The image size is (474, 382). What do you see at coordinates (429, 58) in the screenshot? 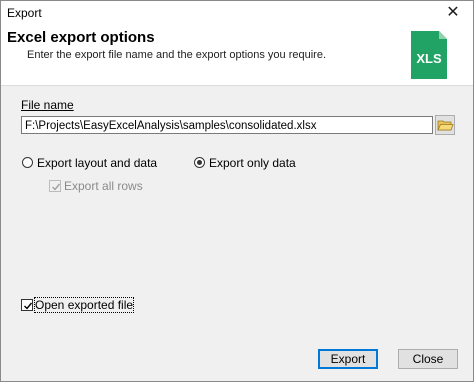
I see `svg-text: XLS` at bounding box center [429, 58].